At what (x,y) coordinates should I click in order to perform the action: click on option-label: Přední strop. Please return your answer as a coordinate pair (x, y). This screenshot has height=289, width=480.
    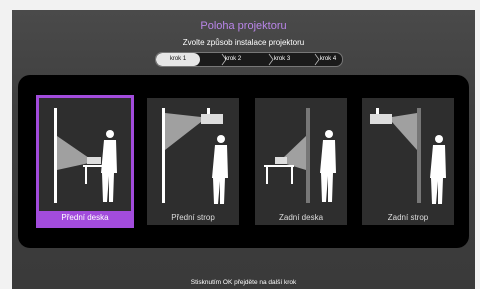
    Looking at the image, I should click on (193, 217).